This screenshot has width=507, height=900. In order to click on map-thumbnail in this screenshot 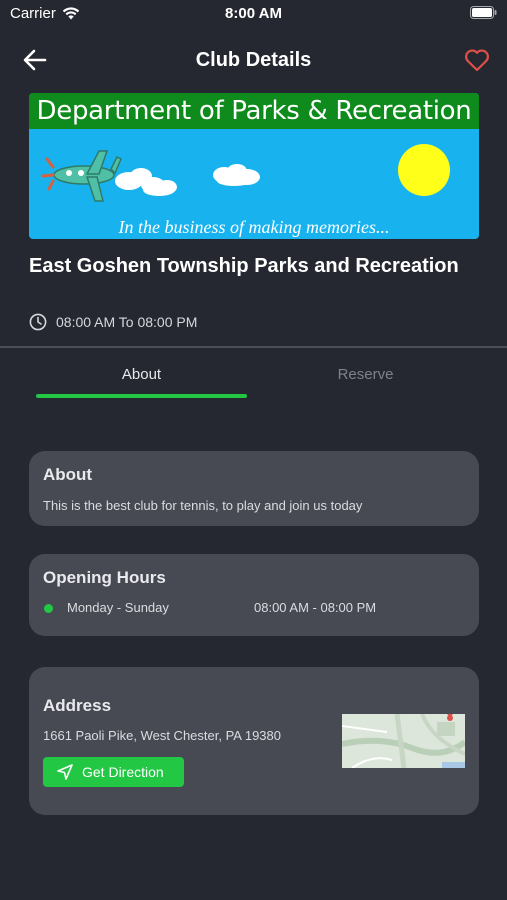, I will do `click(403, 741)`.